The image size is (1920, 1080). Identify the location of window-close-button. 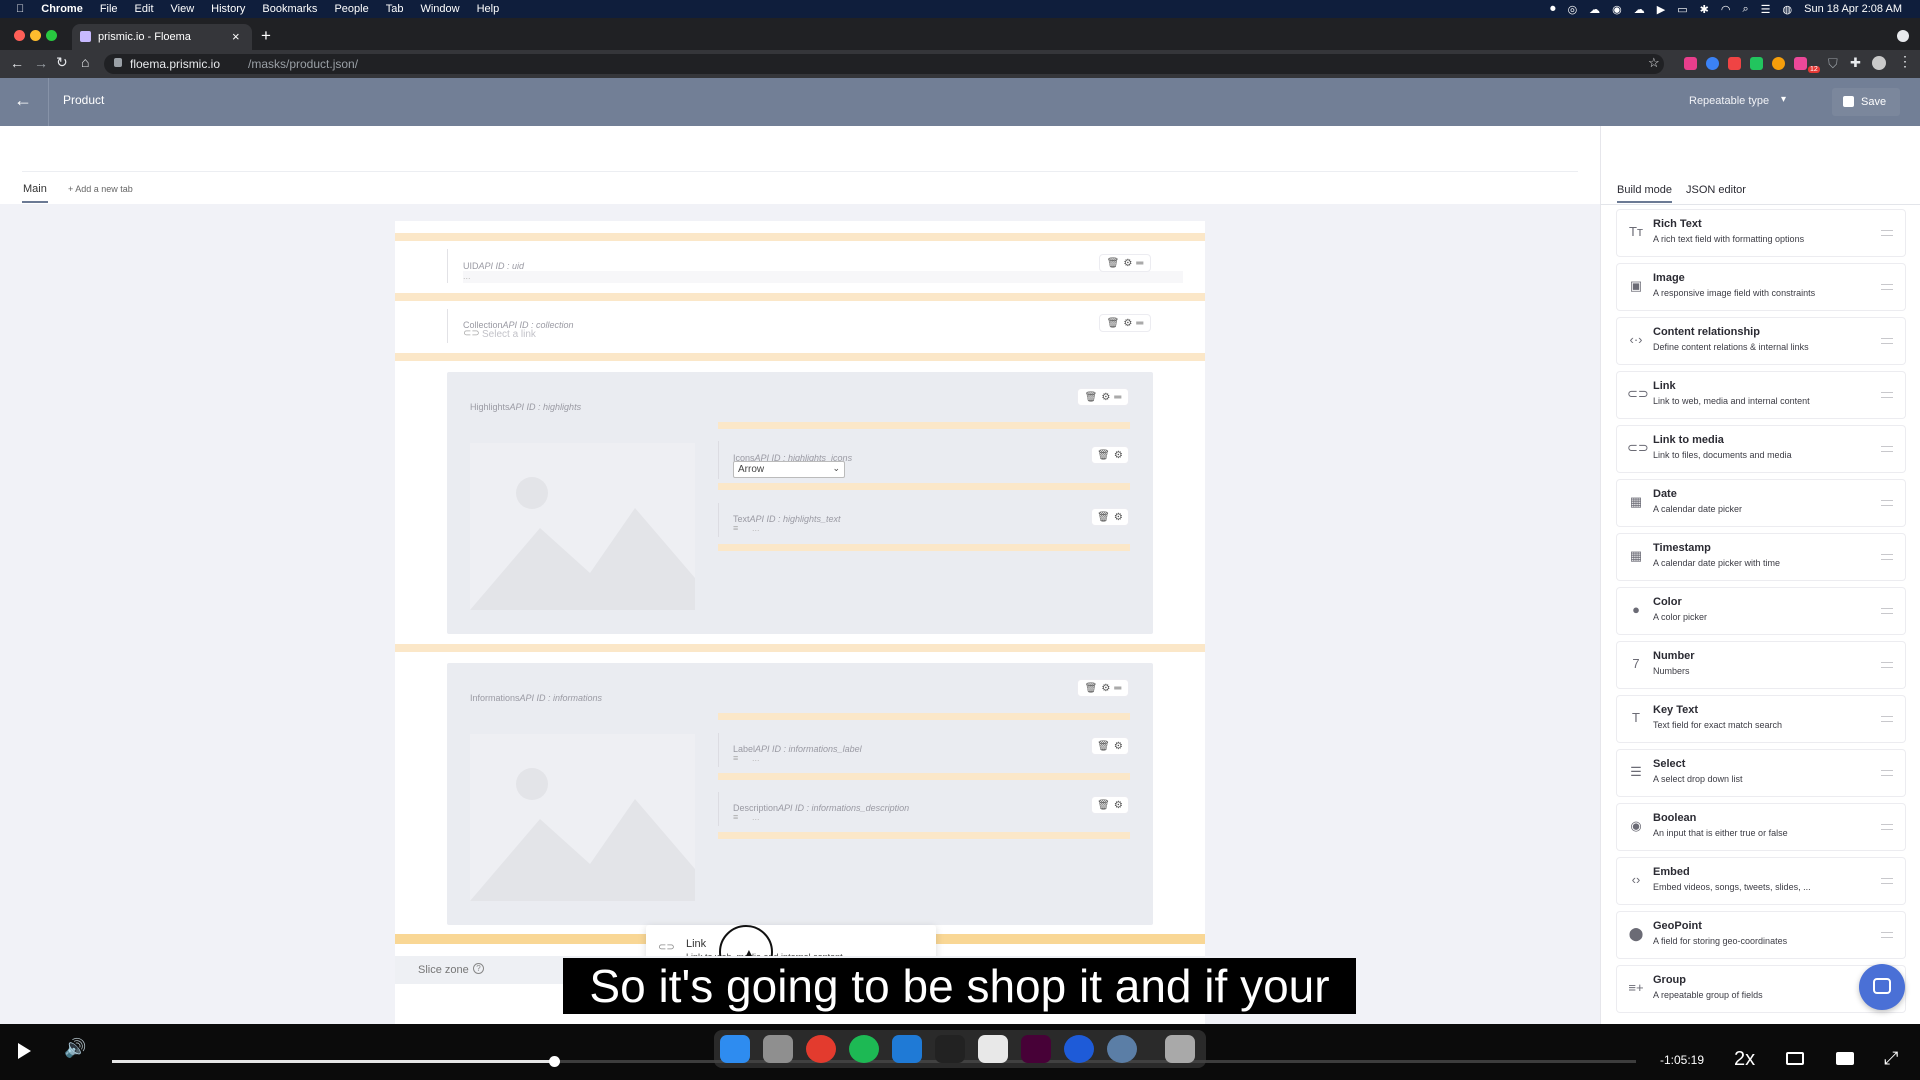
(19, 35).